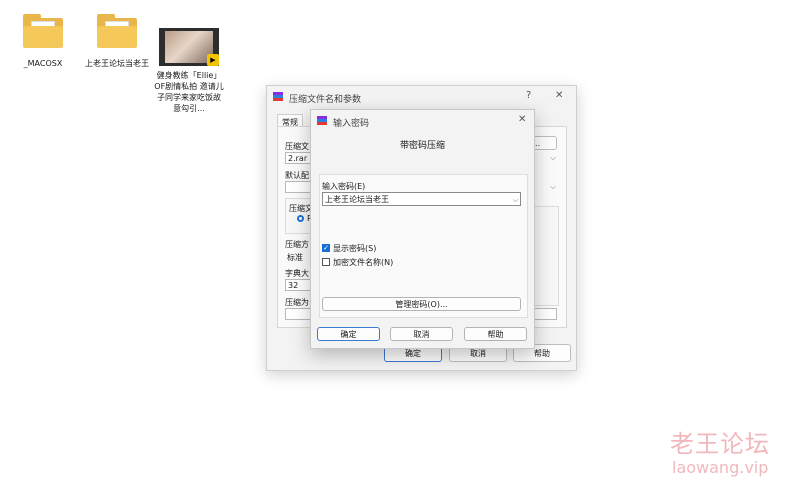  Describe the element at coordinates (295, 257) in the screenshot. I see `method-value: 标准` at that location.